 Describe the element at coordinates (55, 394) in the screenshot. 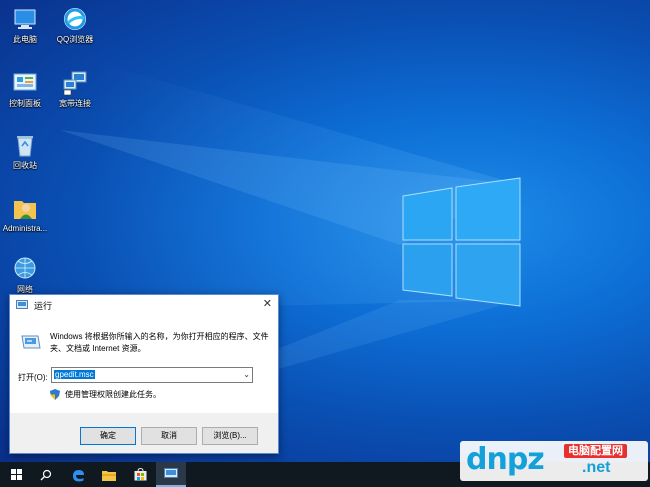

I see `uac-shield-icon` at that location.